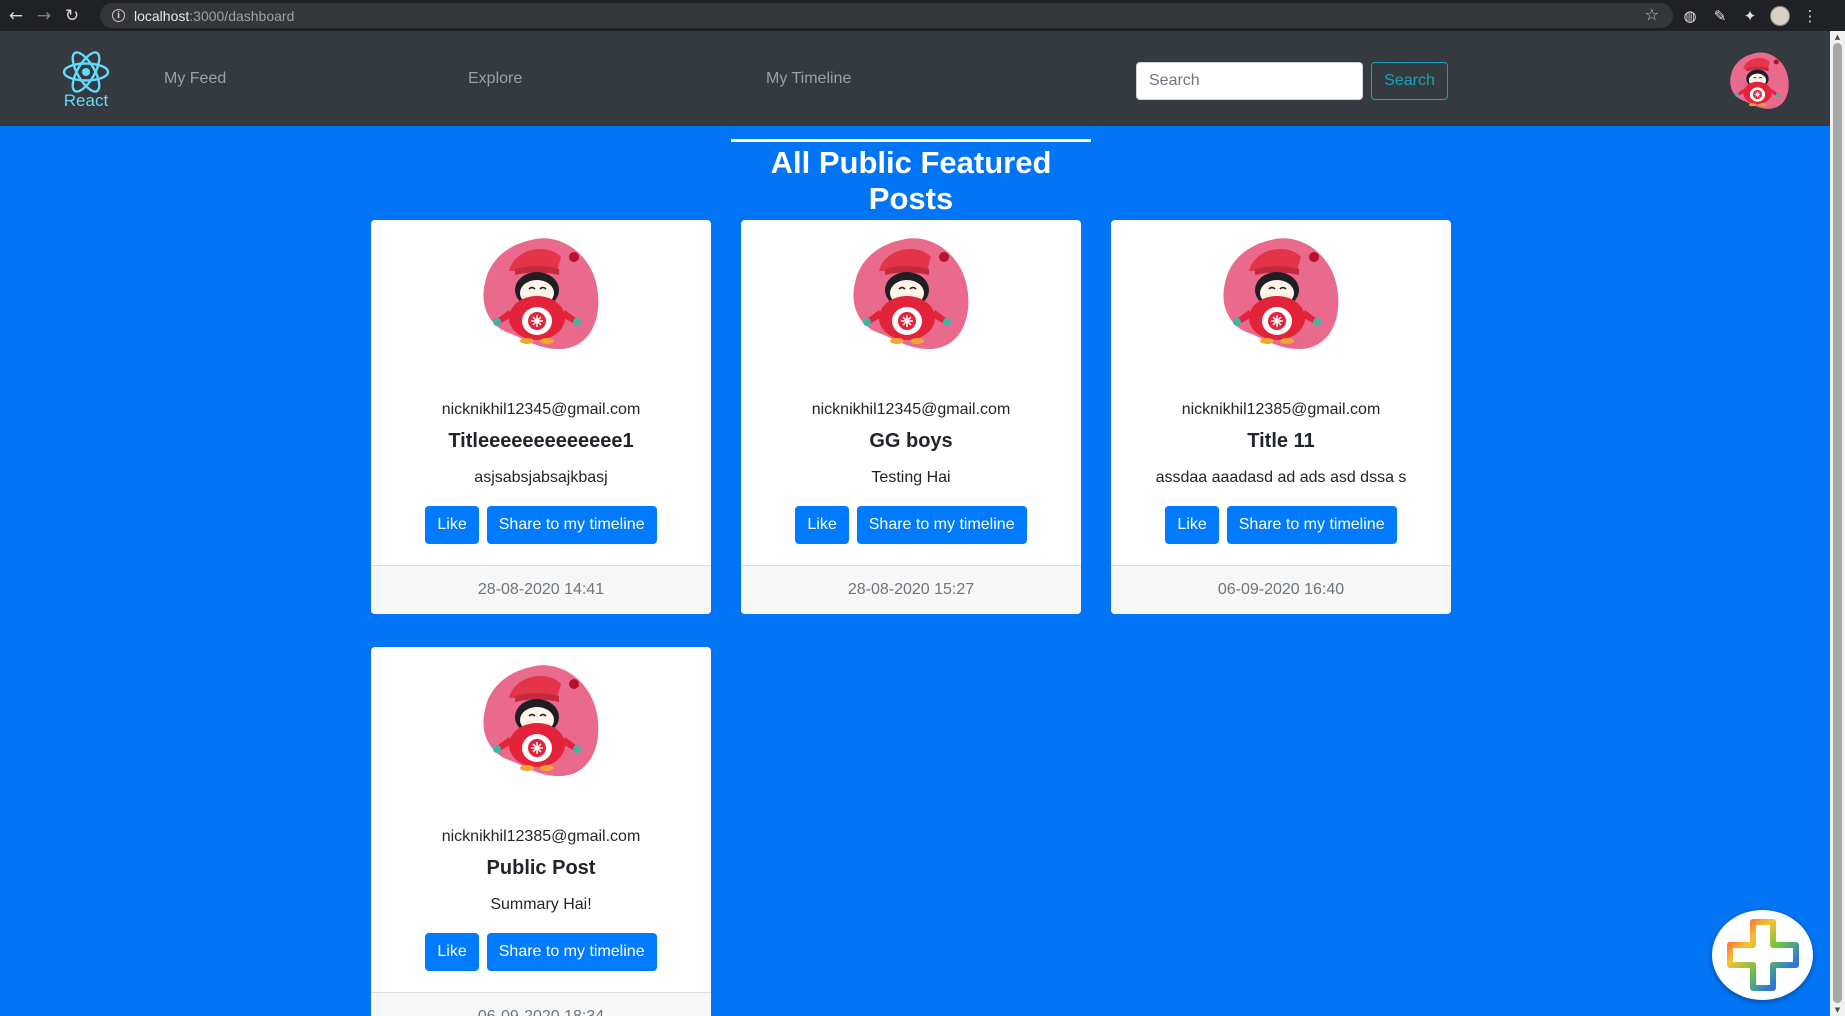 The image size is (1845, 1016). I want to click on post-summary: Summary Hai!, so click(541, 904).